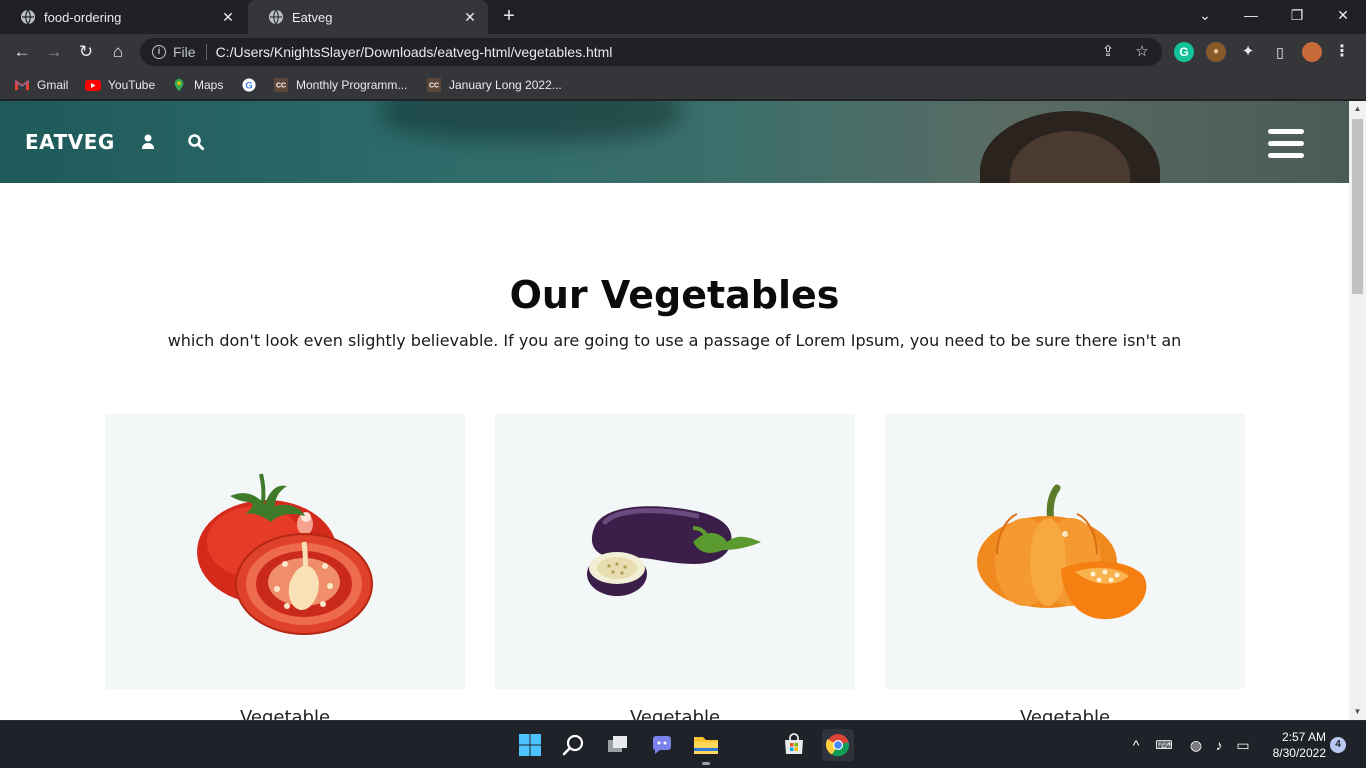 The height and width of the screenshot is (768, 1366). What do you see at coordinates (1299, 753) in the screenshot?
I see `clock-date: 8/30/2022` at bounding box center [1299, 753].